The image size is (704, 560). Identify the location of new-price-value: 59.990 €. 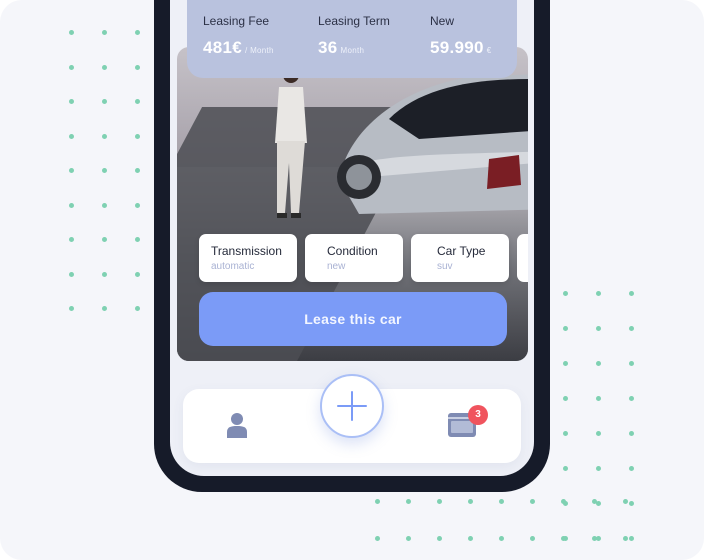
(461, 48).